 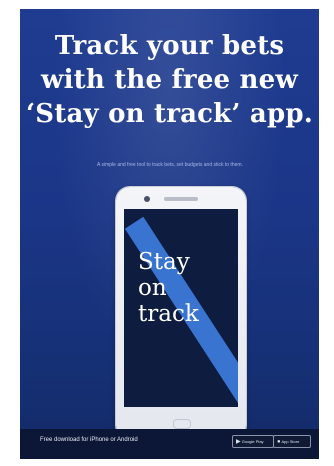 I want to click on app-title-line-3: track, so click(x=168, y=314).